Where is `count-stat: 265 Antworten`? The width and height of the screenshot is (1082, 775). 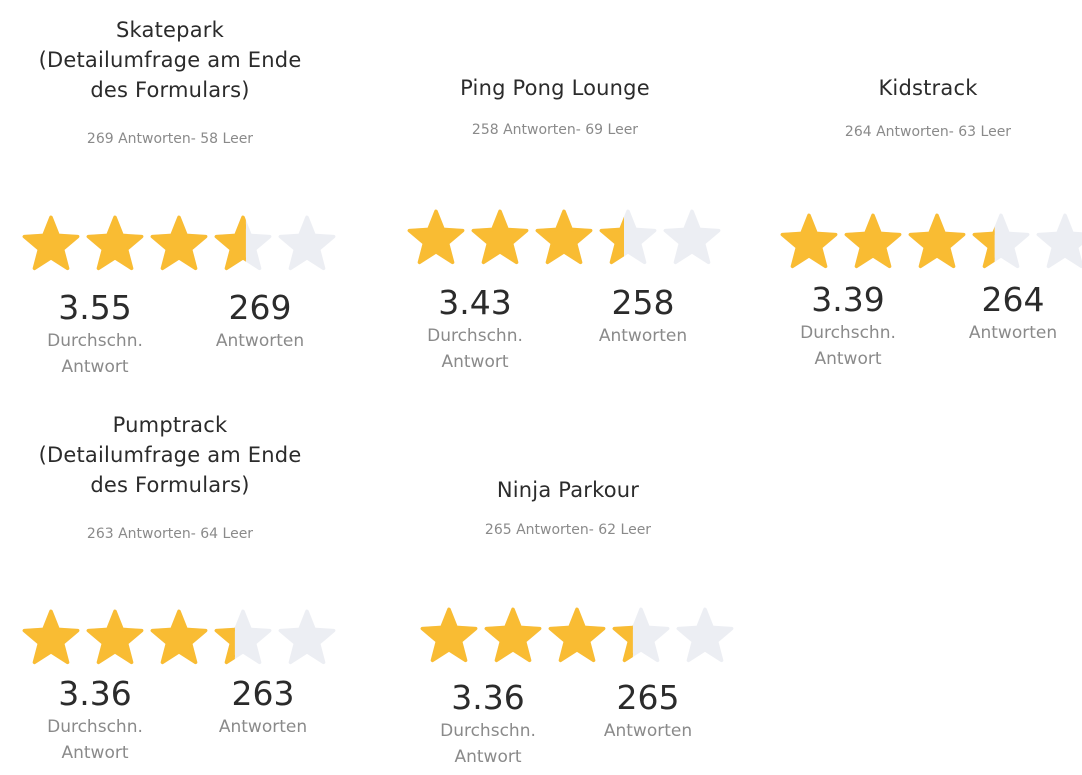
count-stat: 265 Antworten is located at coordinates (648, 711).